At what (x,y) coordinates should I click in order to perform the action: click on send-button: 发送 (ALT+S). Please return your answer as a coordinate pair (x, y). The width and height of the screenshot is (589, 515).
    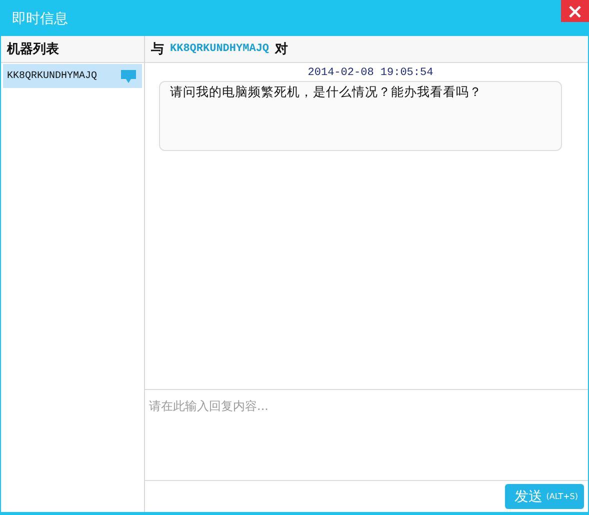
    Looking at the image, I should click on (544, 496).